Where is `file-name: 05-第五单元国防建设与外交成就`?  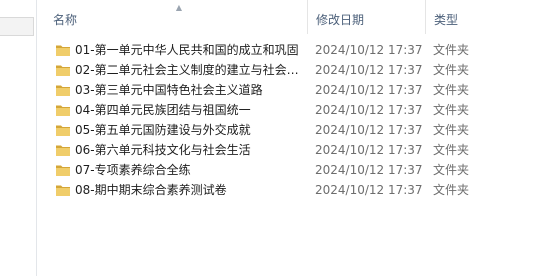 file-name: 05-第五单元国防建设与外交成就 is located at coordinates (163, 130).